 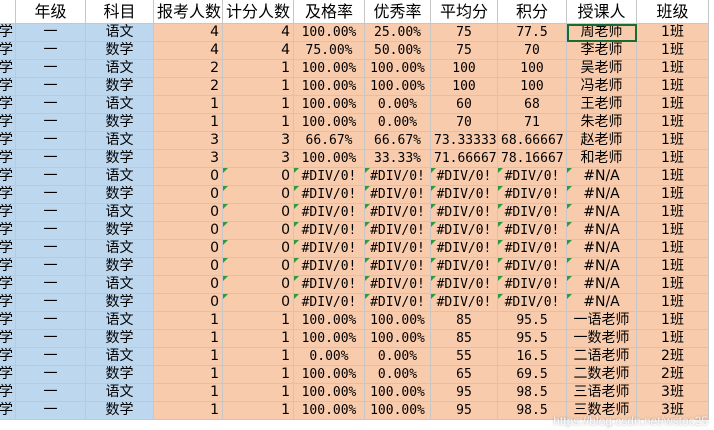 What do you see at coordinates (329, 12) in the screenshot?
I see `header-cell: 及格率` at bounding box center [329, 12].